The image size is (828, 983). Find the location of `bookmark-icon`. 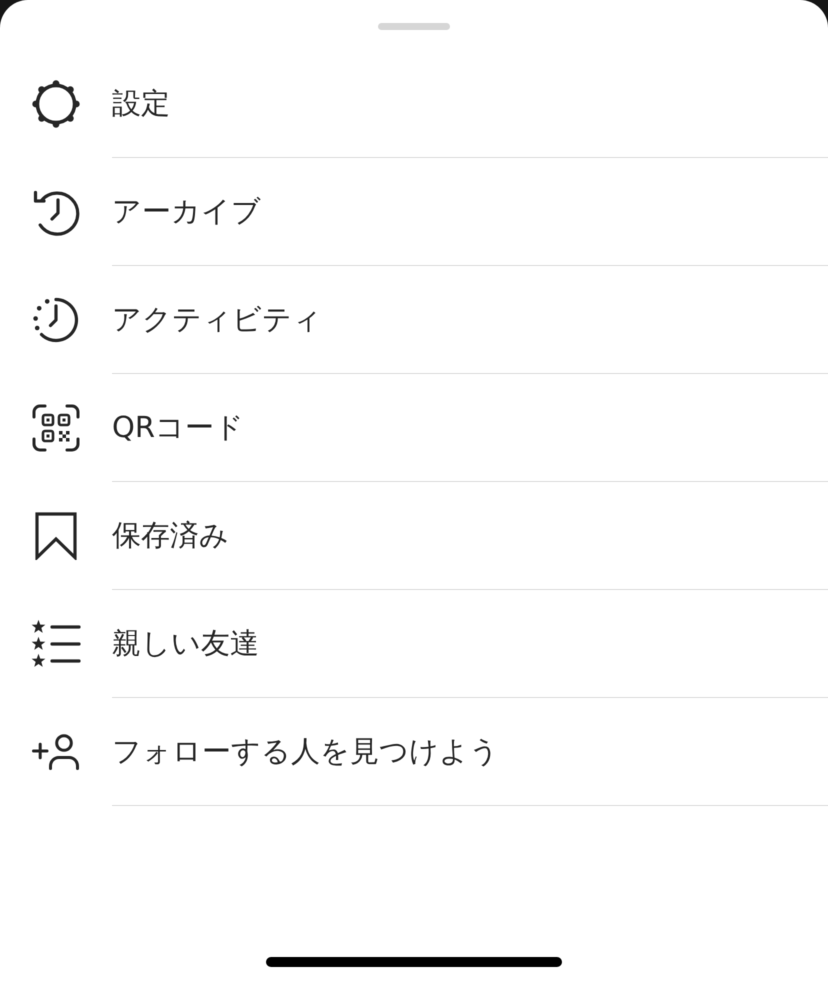

bookmark-icon is located at coordinates (56, 536).